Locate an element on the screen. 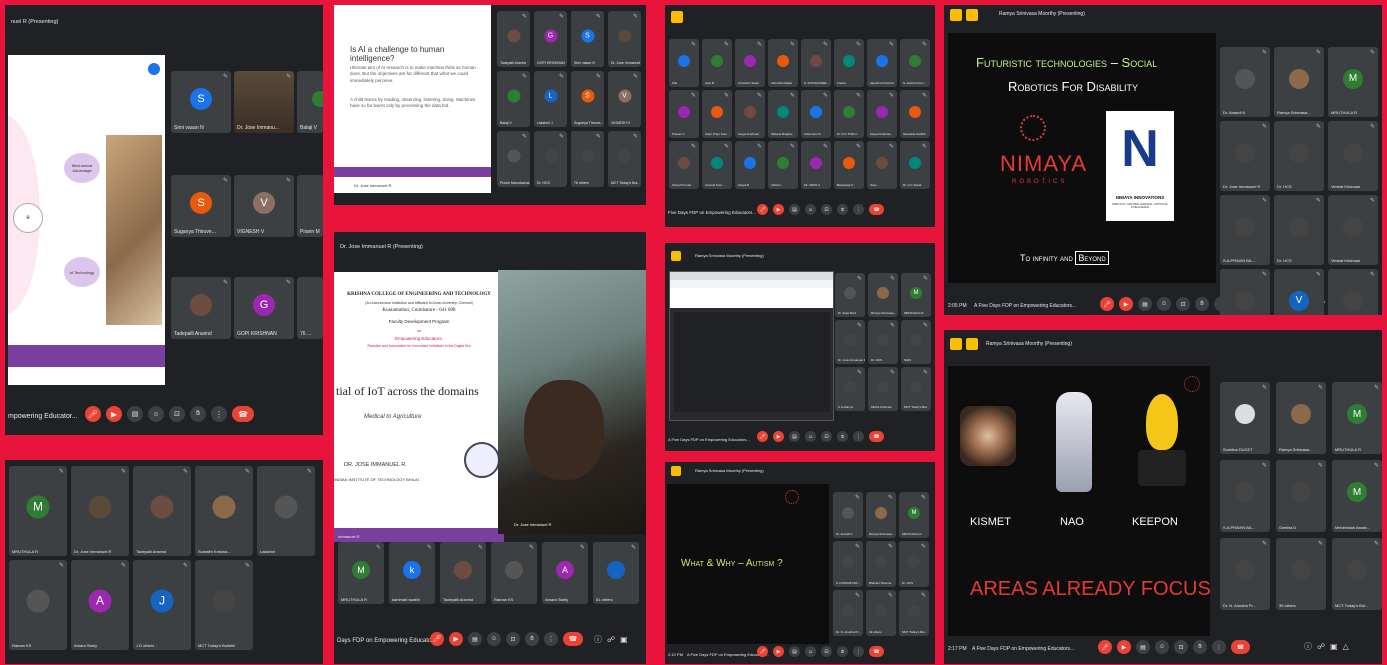  participant-tile: ✎ Sweethie Karthik is located at coordinates (915, 114).